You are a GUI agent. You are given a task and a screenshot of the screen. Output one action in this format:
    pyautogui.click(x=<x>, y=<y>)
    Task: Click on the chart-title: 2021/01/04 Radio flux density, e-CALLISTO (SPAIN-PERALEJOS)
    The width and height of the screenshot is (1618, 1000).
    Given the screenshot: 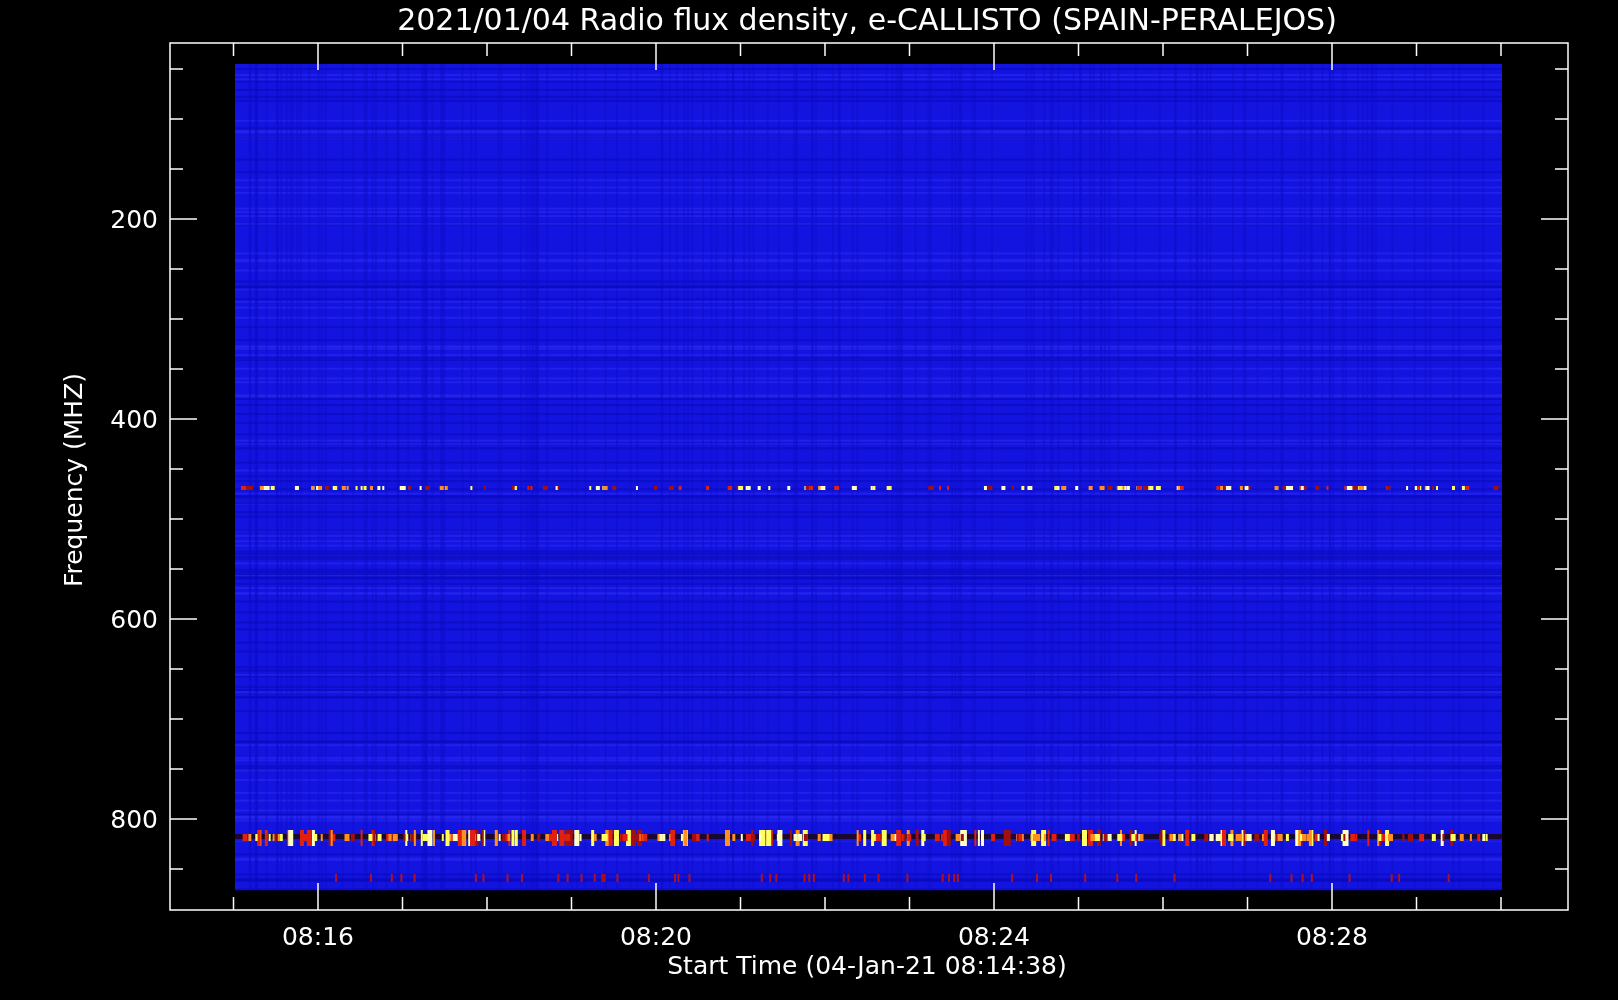 What is the action you would take?
    pyautogui.click(x=867, y=19)
    